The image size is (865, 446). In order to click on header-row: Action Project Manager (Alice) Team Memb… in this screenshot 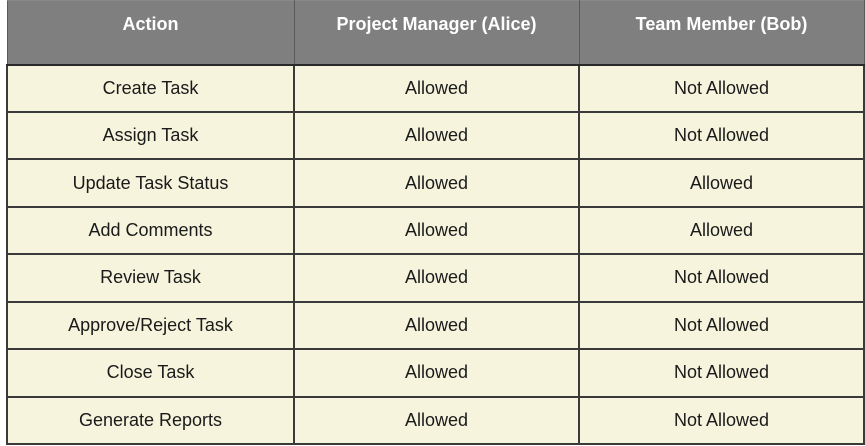, I will do `click(435, 33)`.